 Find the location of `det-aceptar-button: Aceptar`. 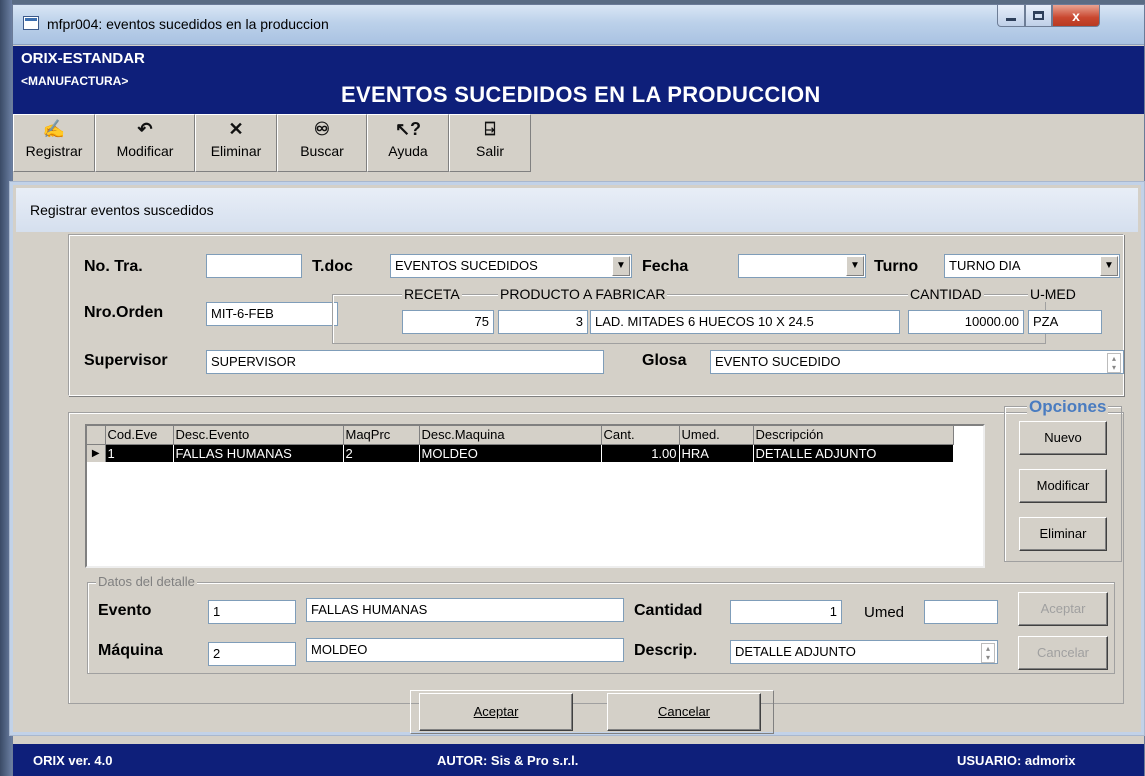

det-aceptar-button: Aceptar is located at coordinates (1063, 609).